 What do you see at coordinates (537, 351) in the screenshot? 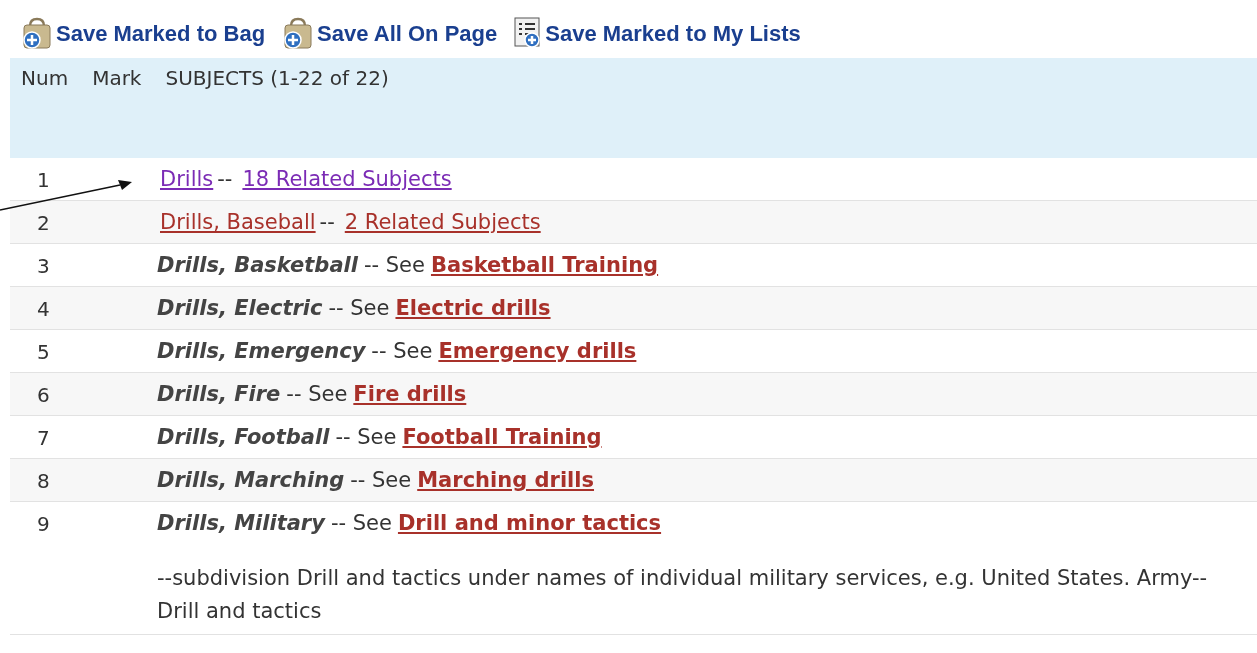
I see `see-link: Emergency drills` at bounding box center [537, 351].